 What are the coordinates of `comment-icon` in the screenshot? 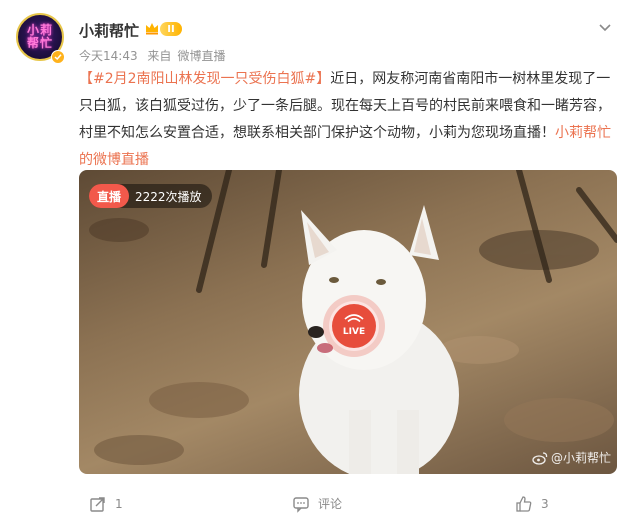 It's located at (301, 504).